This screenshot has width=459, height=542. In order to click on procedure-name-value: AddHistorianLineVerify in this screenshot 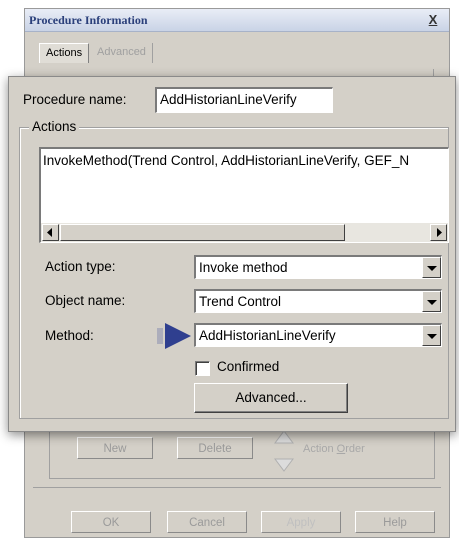, I will do `click(228, 99)`.